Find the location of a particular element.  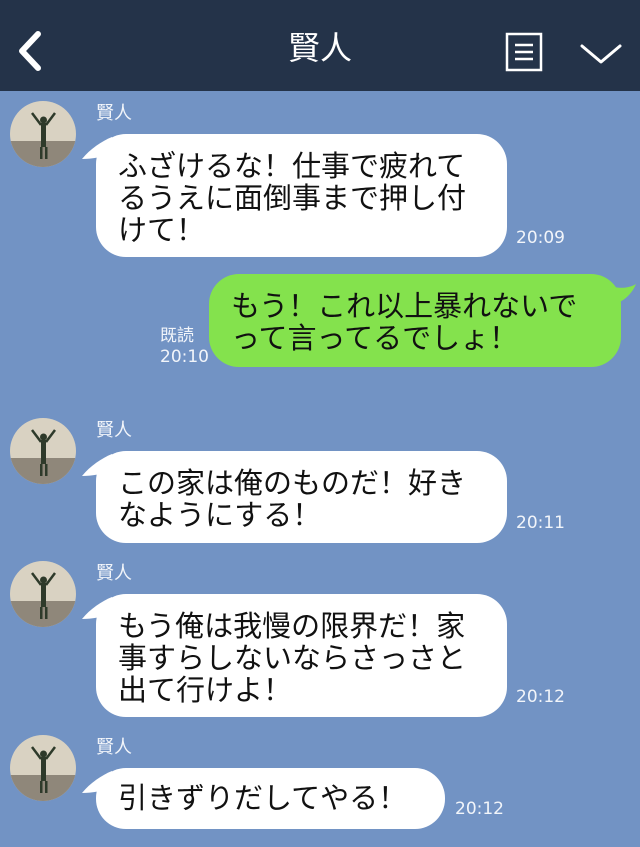

message-text-line: るうえに面倒事まで押し付 is located at coordinates (292, 198).